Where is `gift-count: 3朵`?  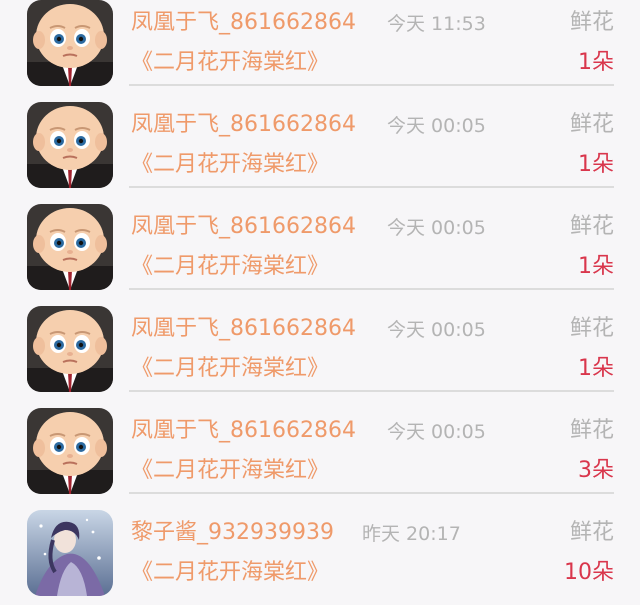
gift-count: 3朵 is located at coordinates (596, 470).